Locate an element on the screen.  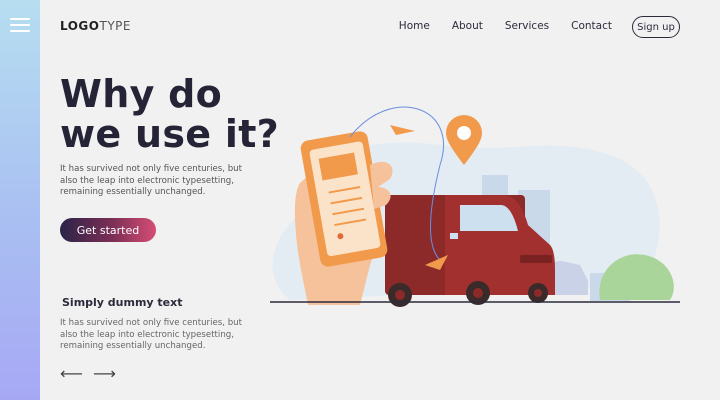
logo: LOGOTYPE is located at coordinates (95, 26).